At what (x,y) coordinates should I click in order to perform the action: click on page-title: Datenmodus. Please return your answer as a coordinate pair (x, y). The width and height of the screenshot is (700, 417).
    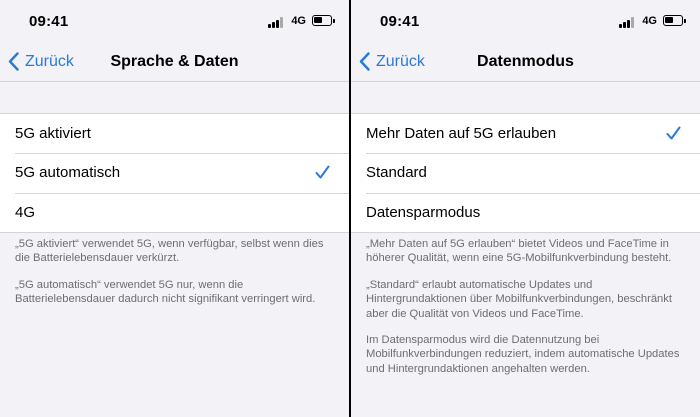
    Looking at the image, I should click on (525, 61).